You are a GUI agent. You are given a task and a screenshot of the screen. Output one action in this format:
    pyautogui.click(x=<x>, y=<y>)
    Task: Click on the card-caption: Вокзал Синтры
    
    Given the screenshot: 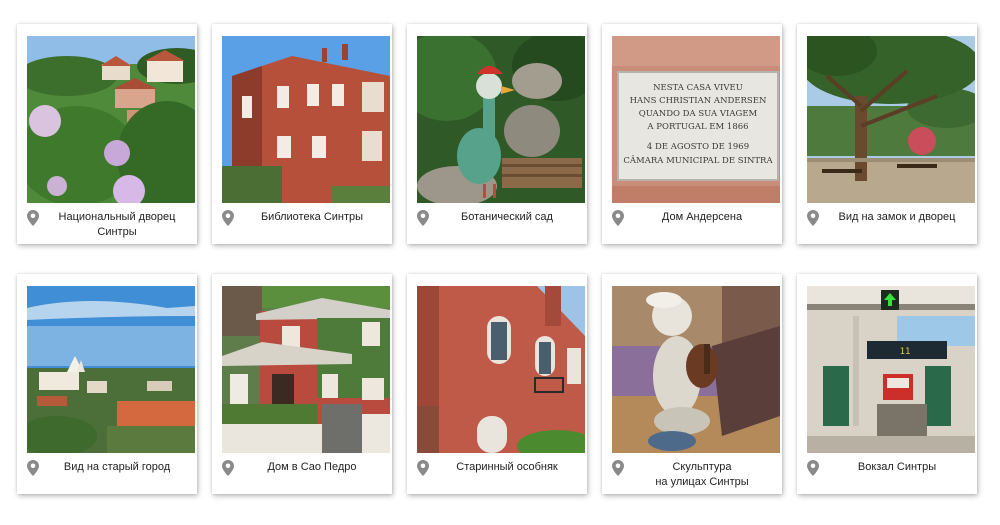 What is the action you would take?
    pyautogui.click(x=897, y=467)
    